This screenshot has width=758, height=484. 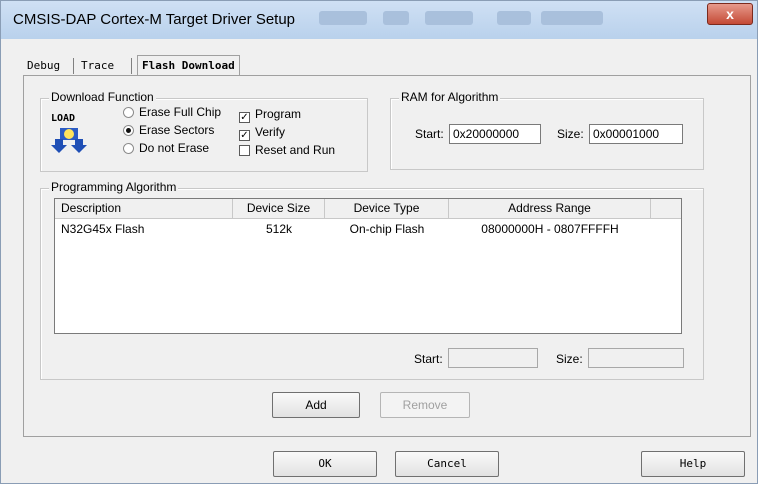 I want to click on add-button: Add, so click(x=316, y=405).